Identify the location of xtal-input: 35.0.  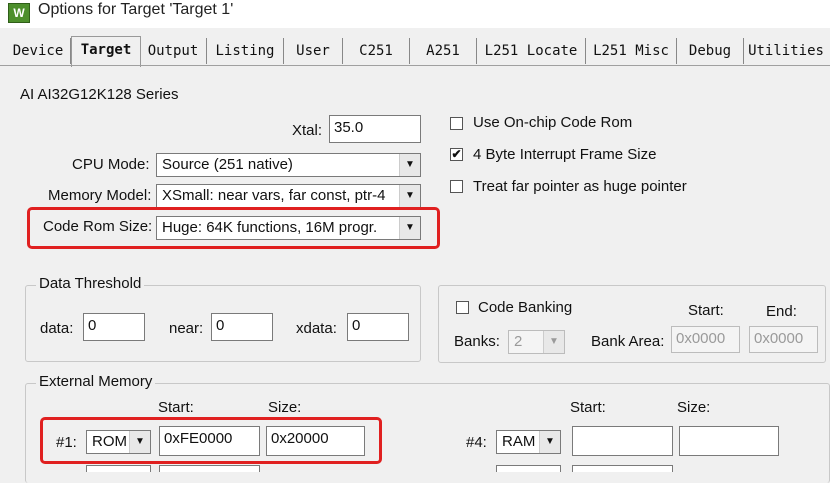
(375, 129).